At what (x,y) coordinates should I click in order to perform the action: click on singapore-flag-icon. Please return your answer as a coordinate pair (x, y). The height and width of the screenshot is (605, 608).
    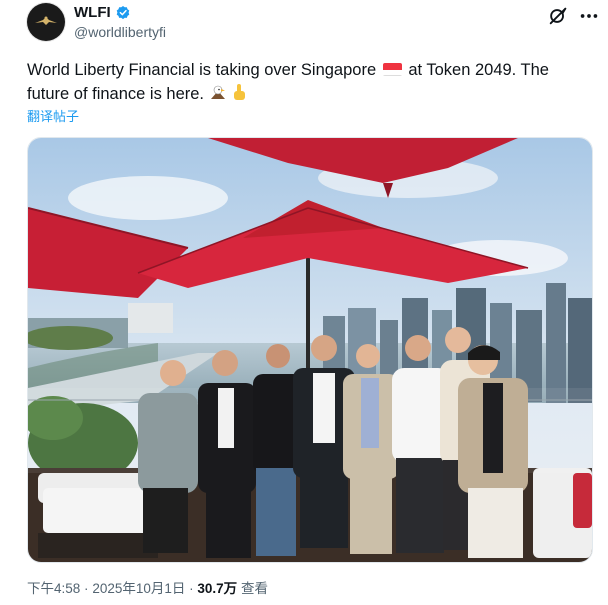
    Looking at the image, I should click on (392, 69).